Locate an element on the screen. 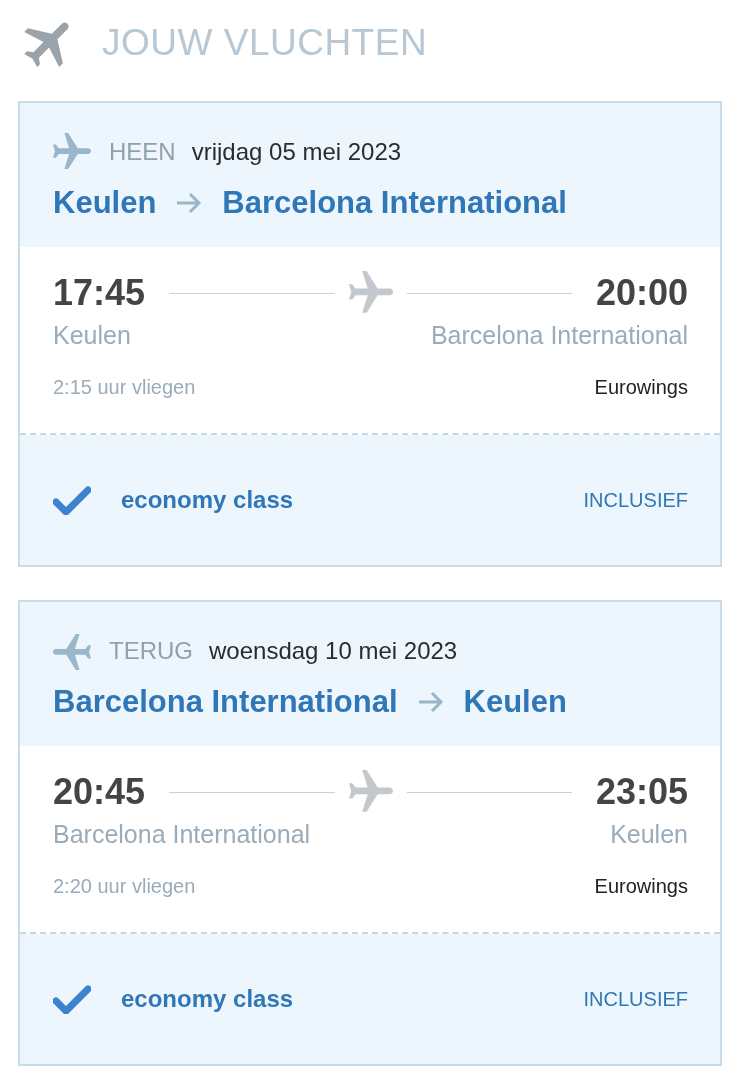 This screenshot has height=1092, width=744. arrival-city: Barcelona International is located at coordinates (559, 335).